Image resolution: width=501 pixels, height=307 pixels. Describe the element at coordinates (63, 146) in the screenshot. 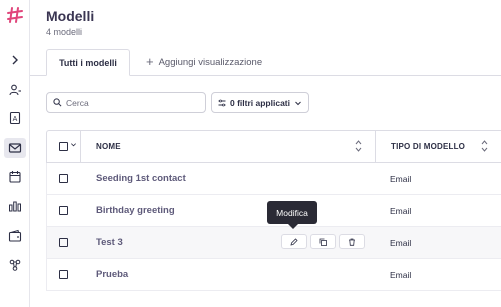

I see `select-all-checkbox` at that location.